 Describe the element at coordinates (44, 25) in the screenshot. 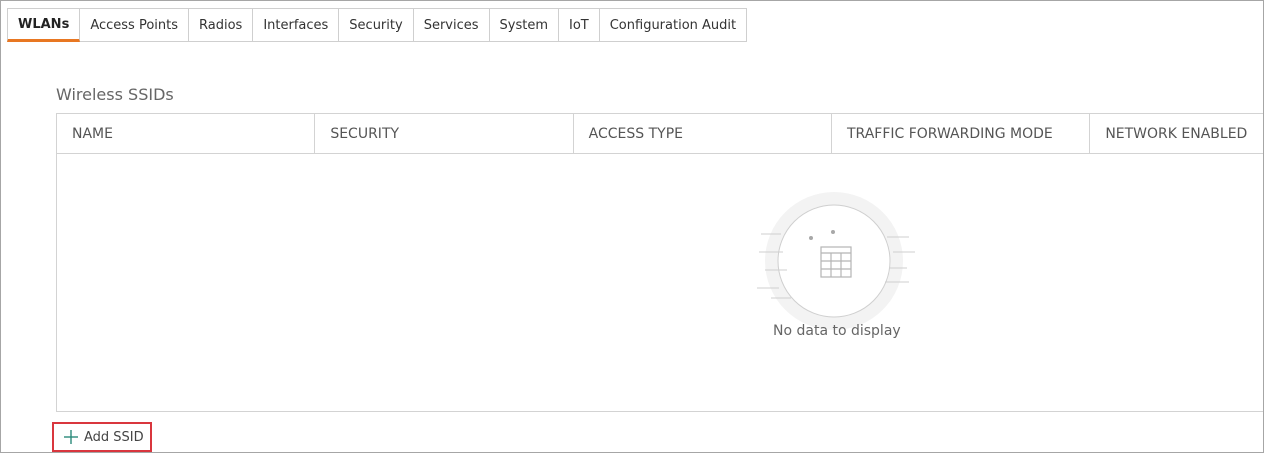

I see `tab-wlans: WLANs` at that location.